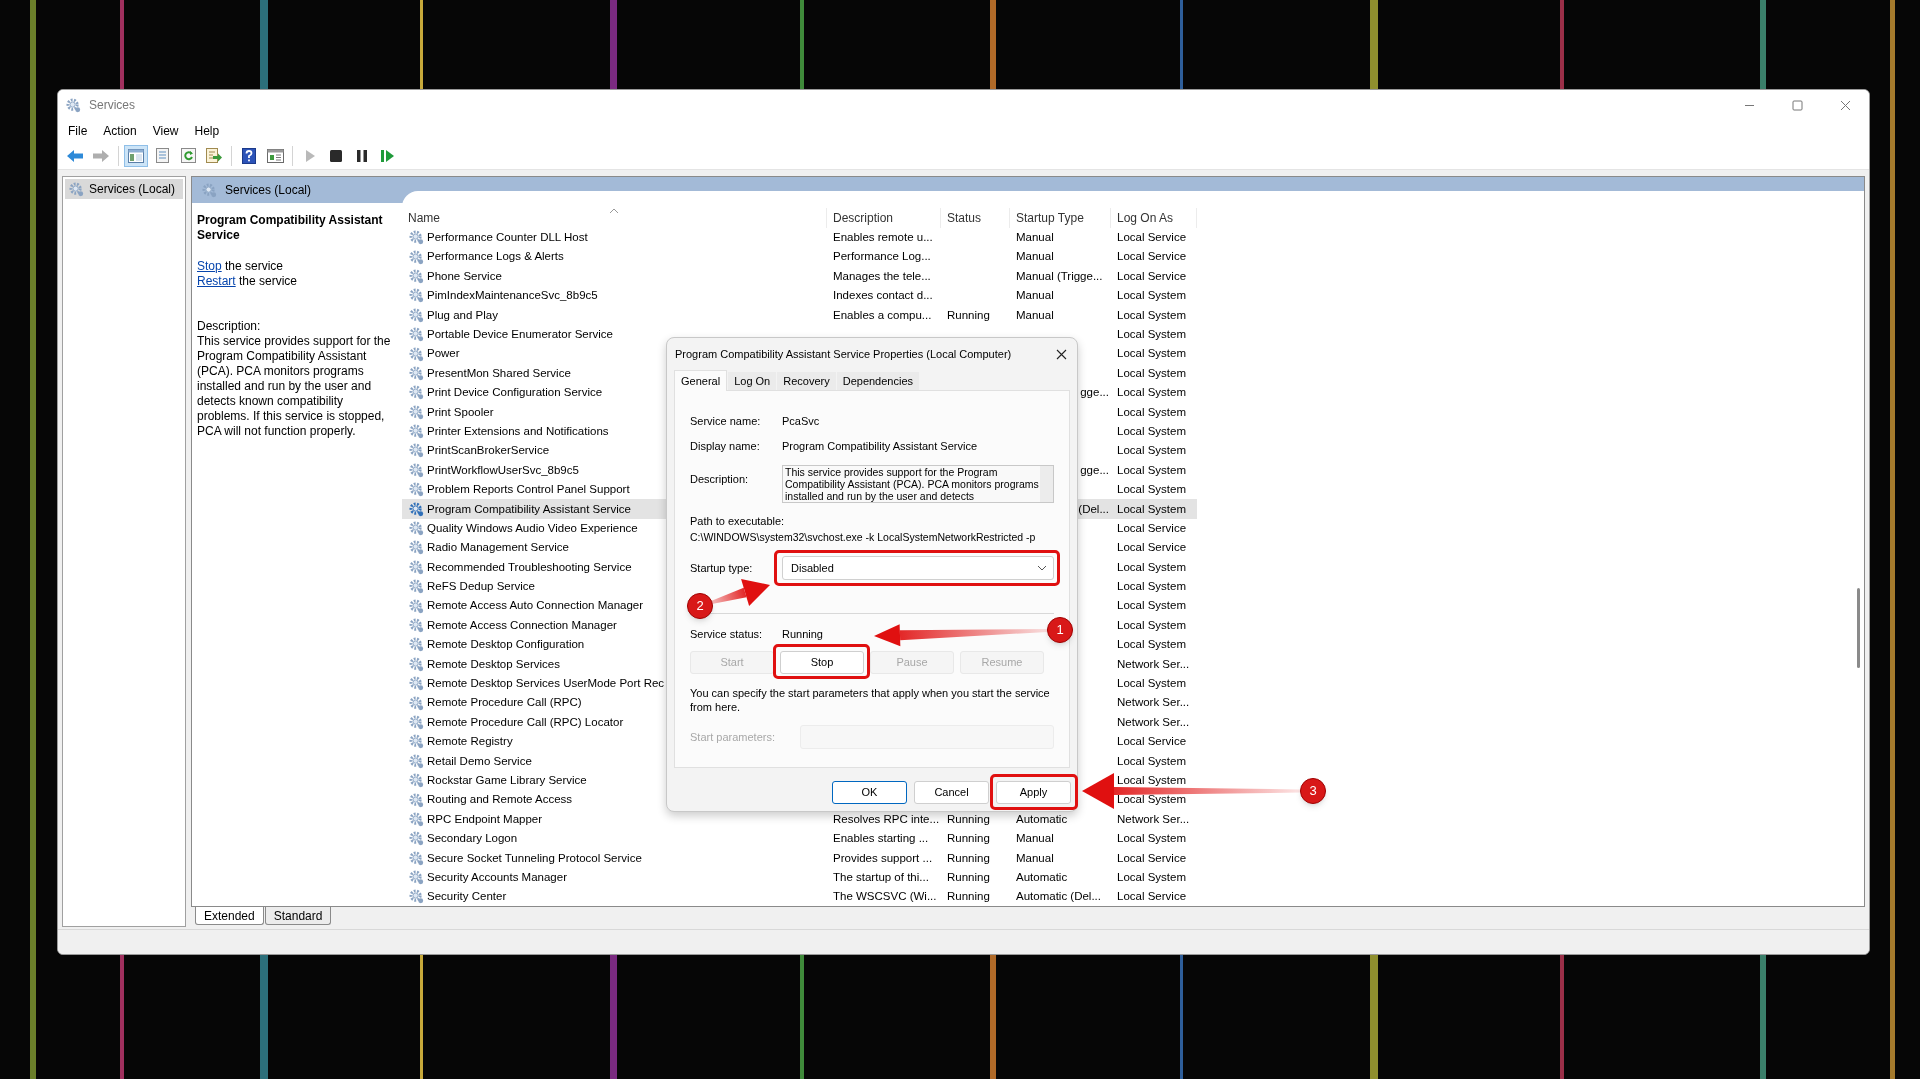  Describe the element at coordinates (112, 105) in the screenshot. I see `window-title: Services` at that location.